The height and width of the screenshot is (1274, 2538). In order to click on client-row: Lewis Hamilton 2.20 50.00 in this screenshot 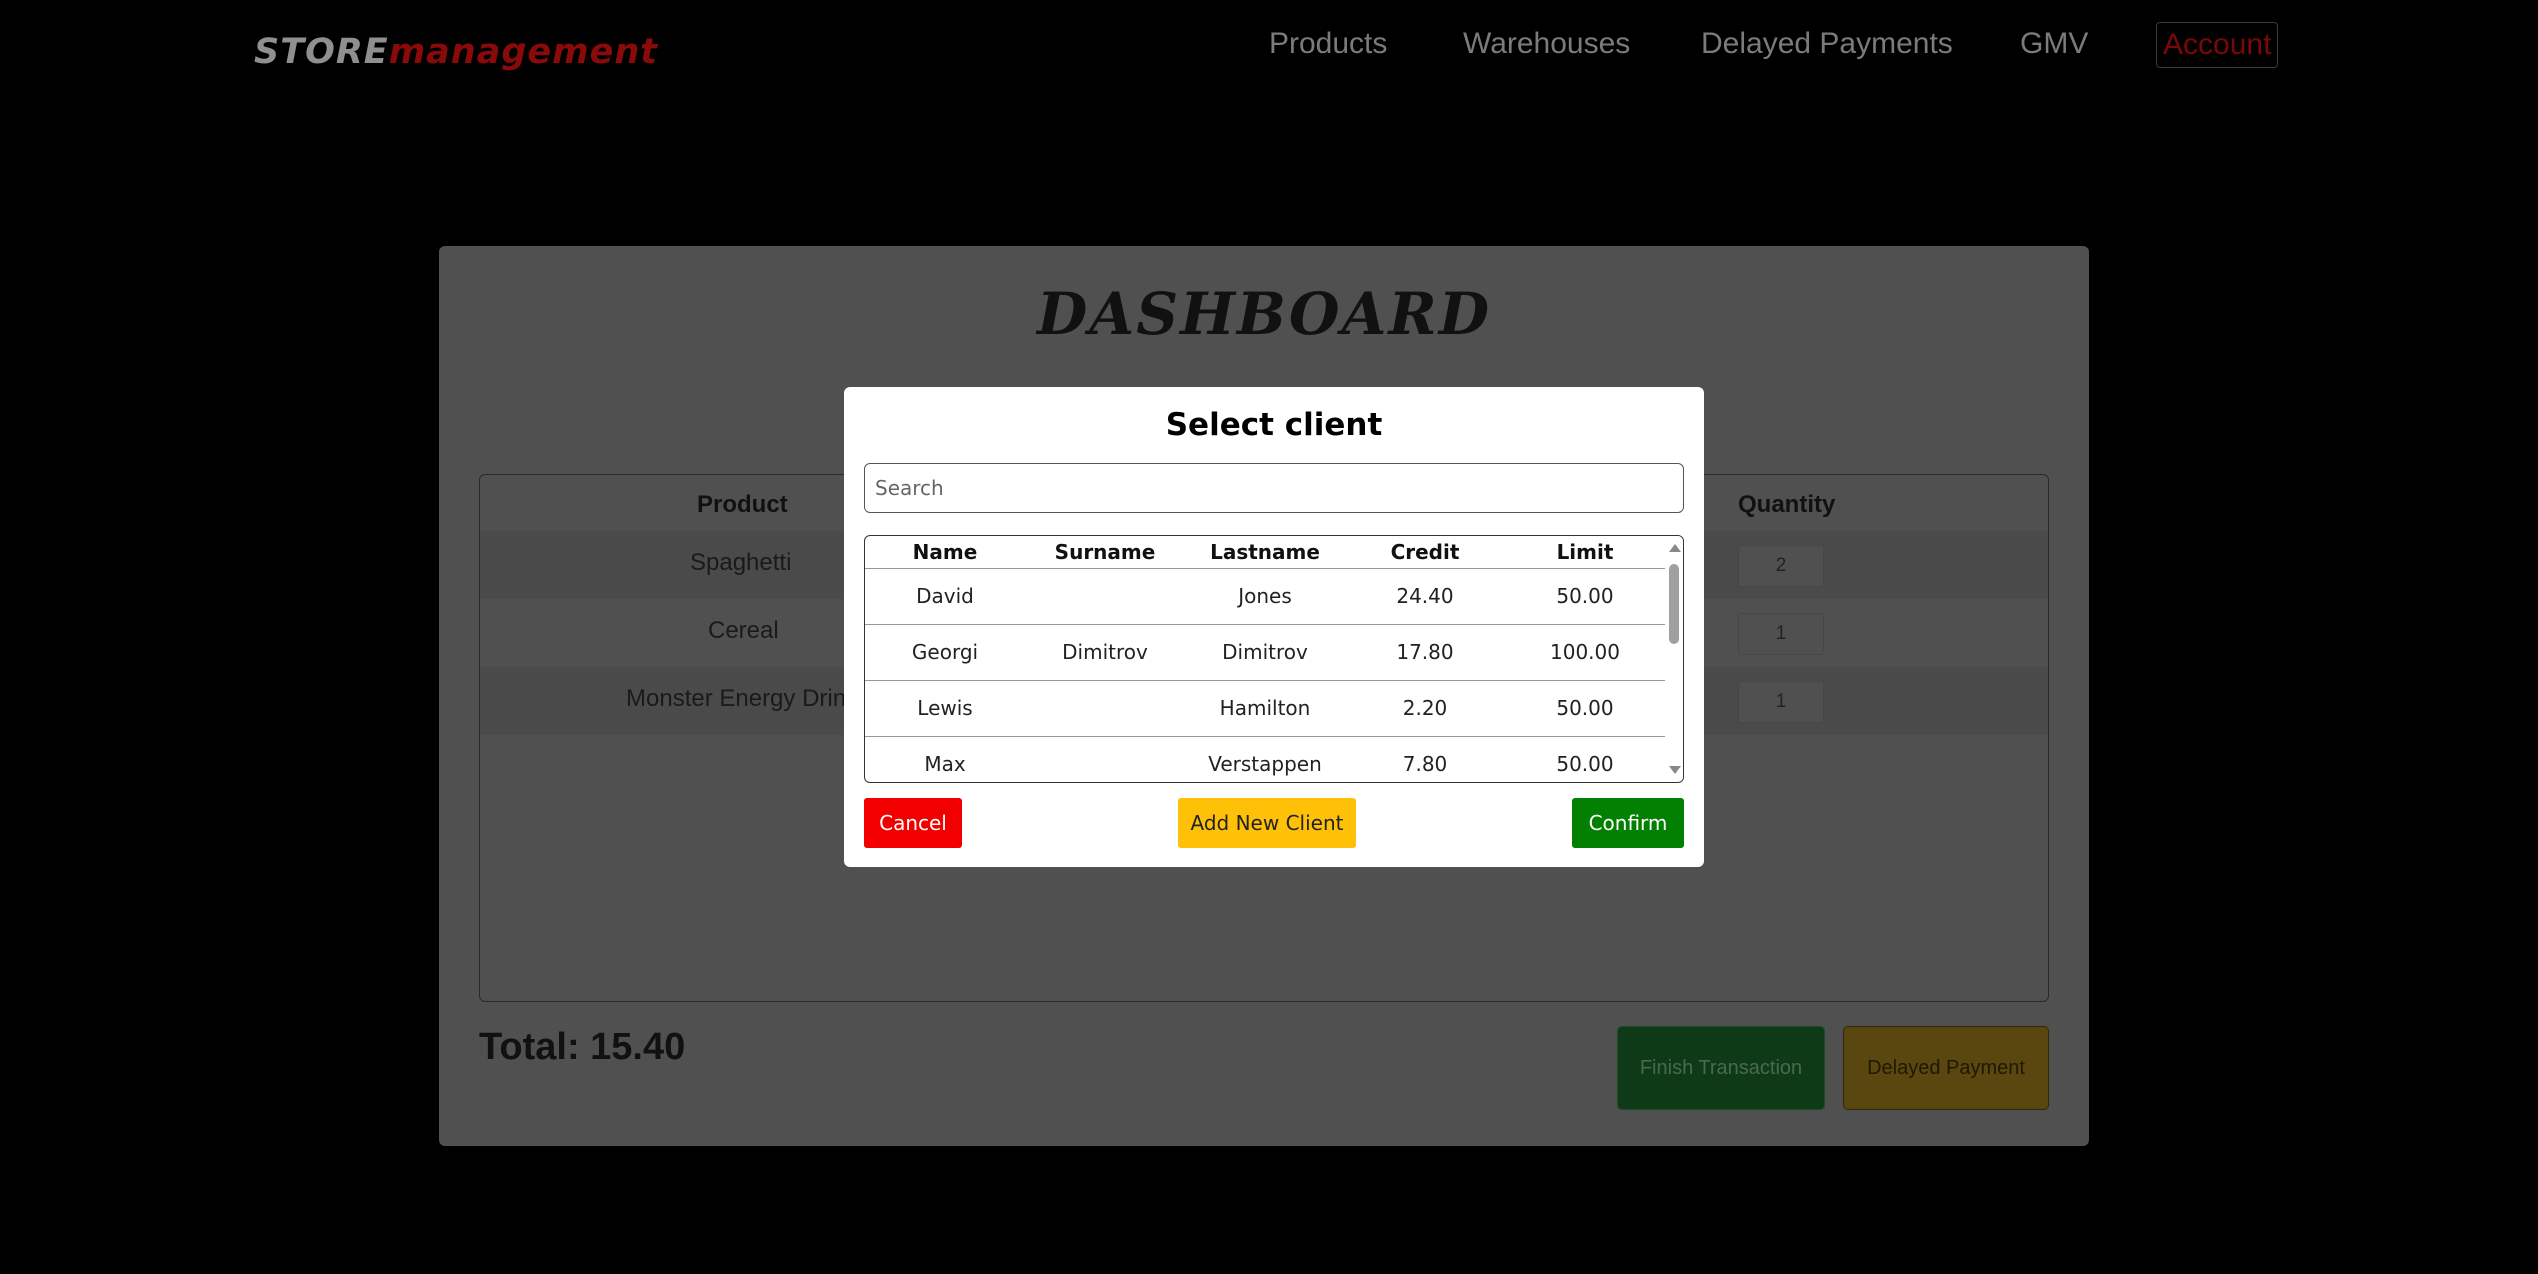, I will do `click(1265, 708)`.